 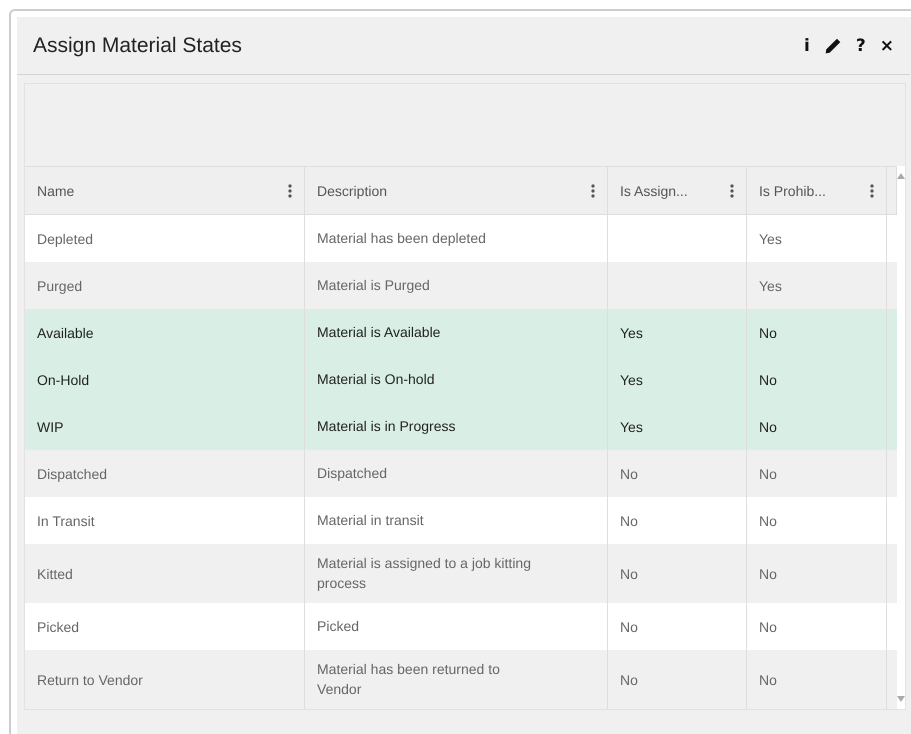 What do you see at coordinates (50, 426) in the screenshot?
I see `table-cell: WIP` at bounding box center [50, 426].